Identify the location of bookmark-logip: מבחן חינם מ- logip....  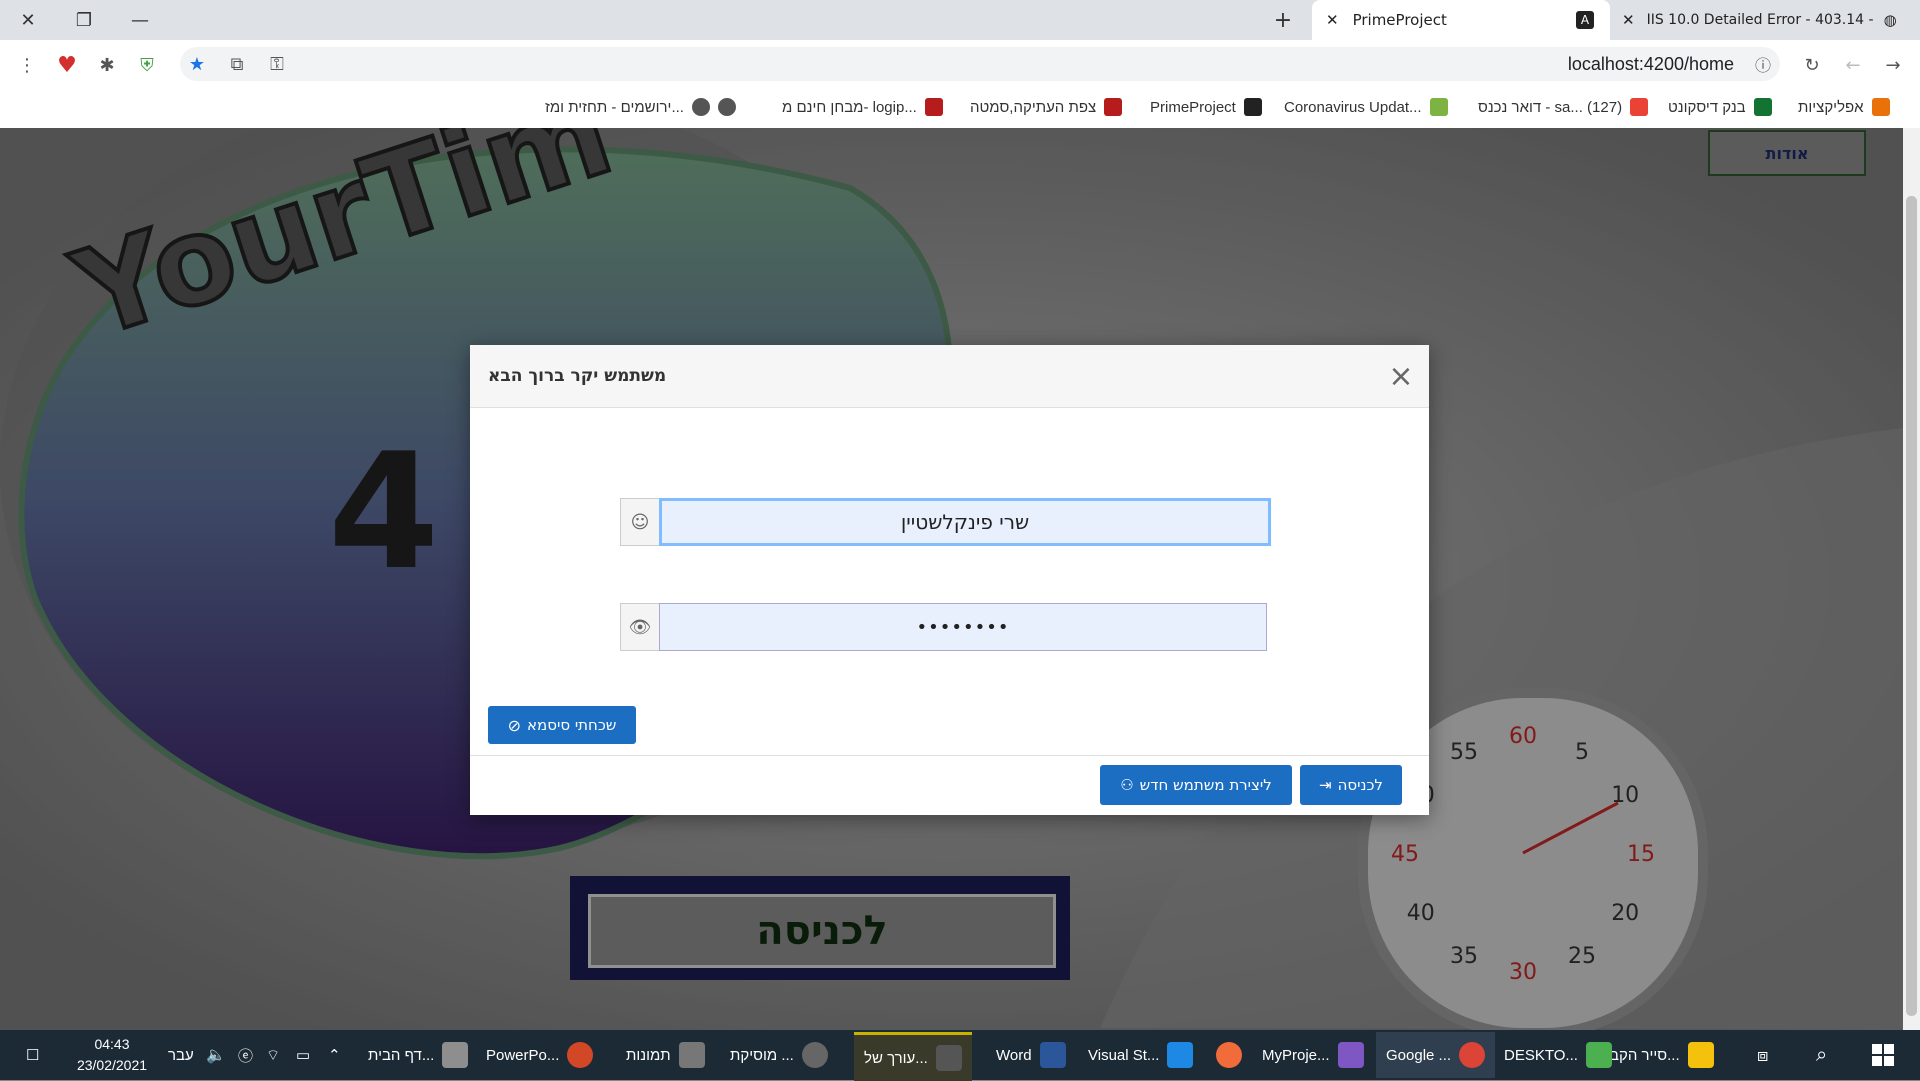
(862, 107).